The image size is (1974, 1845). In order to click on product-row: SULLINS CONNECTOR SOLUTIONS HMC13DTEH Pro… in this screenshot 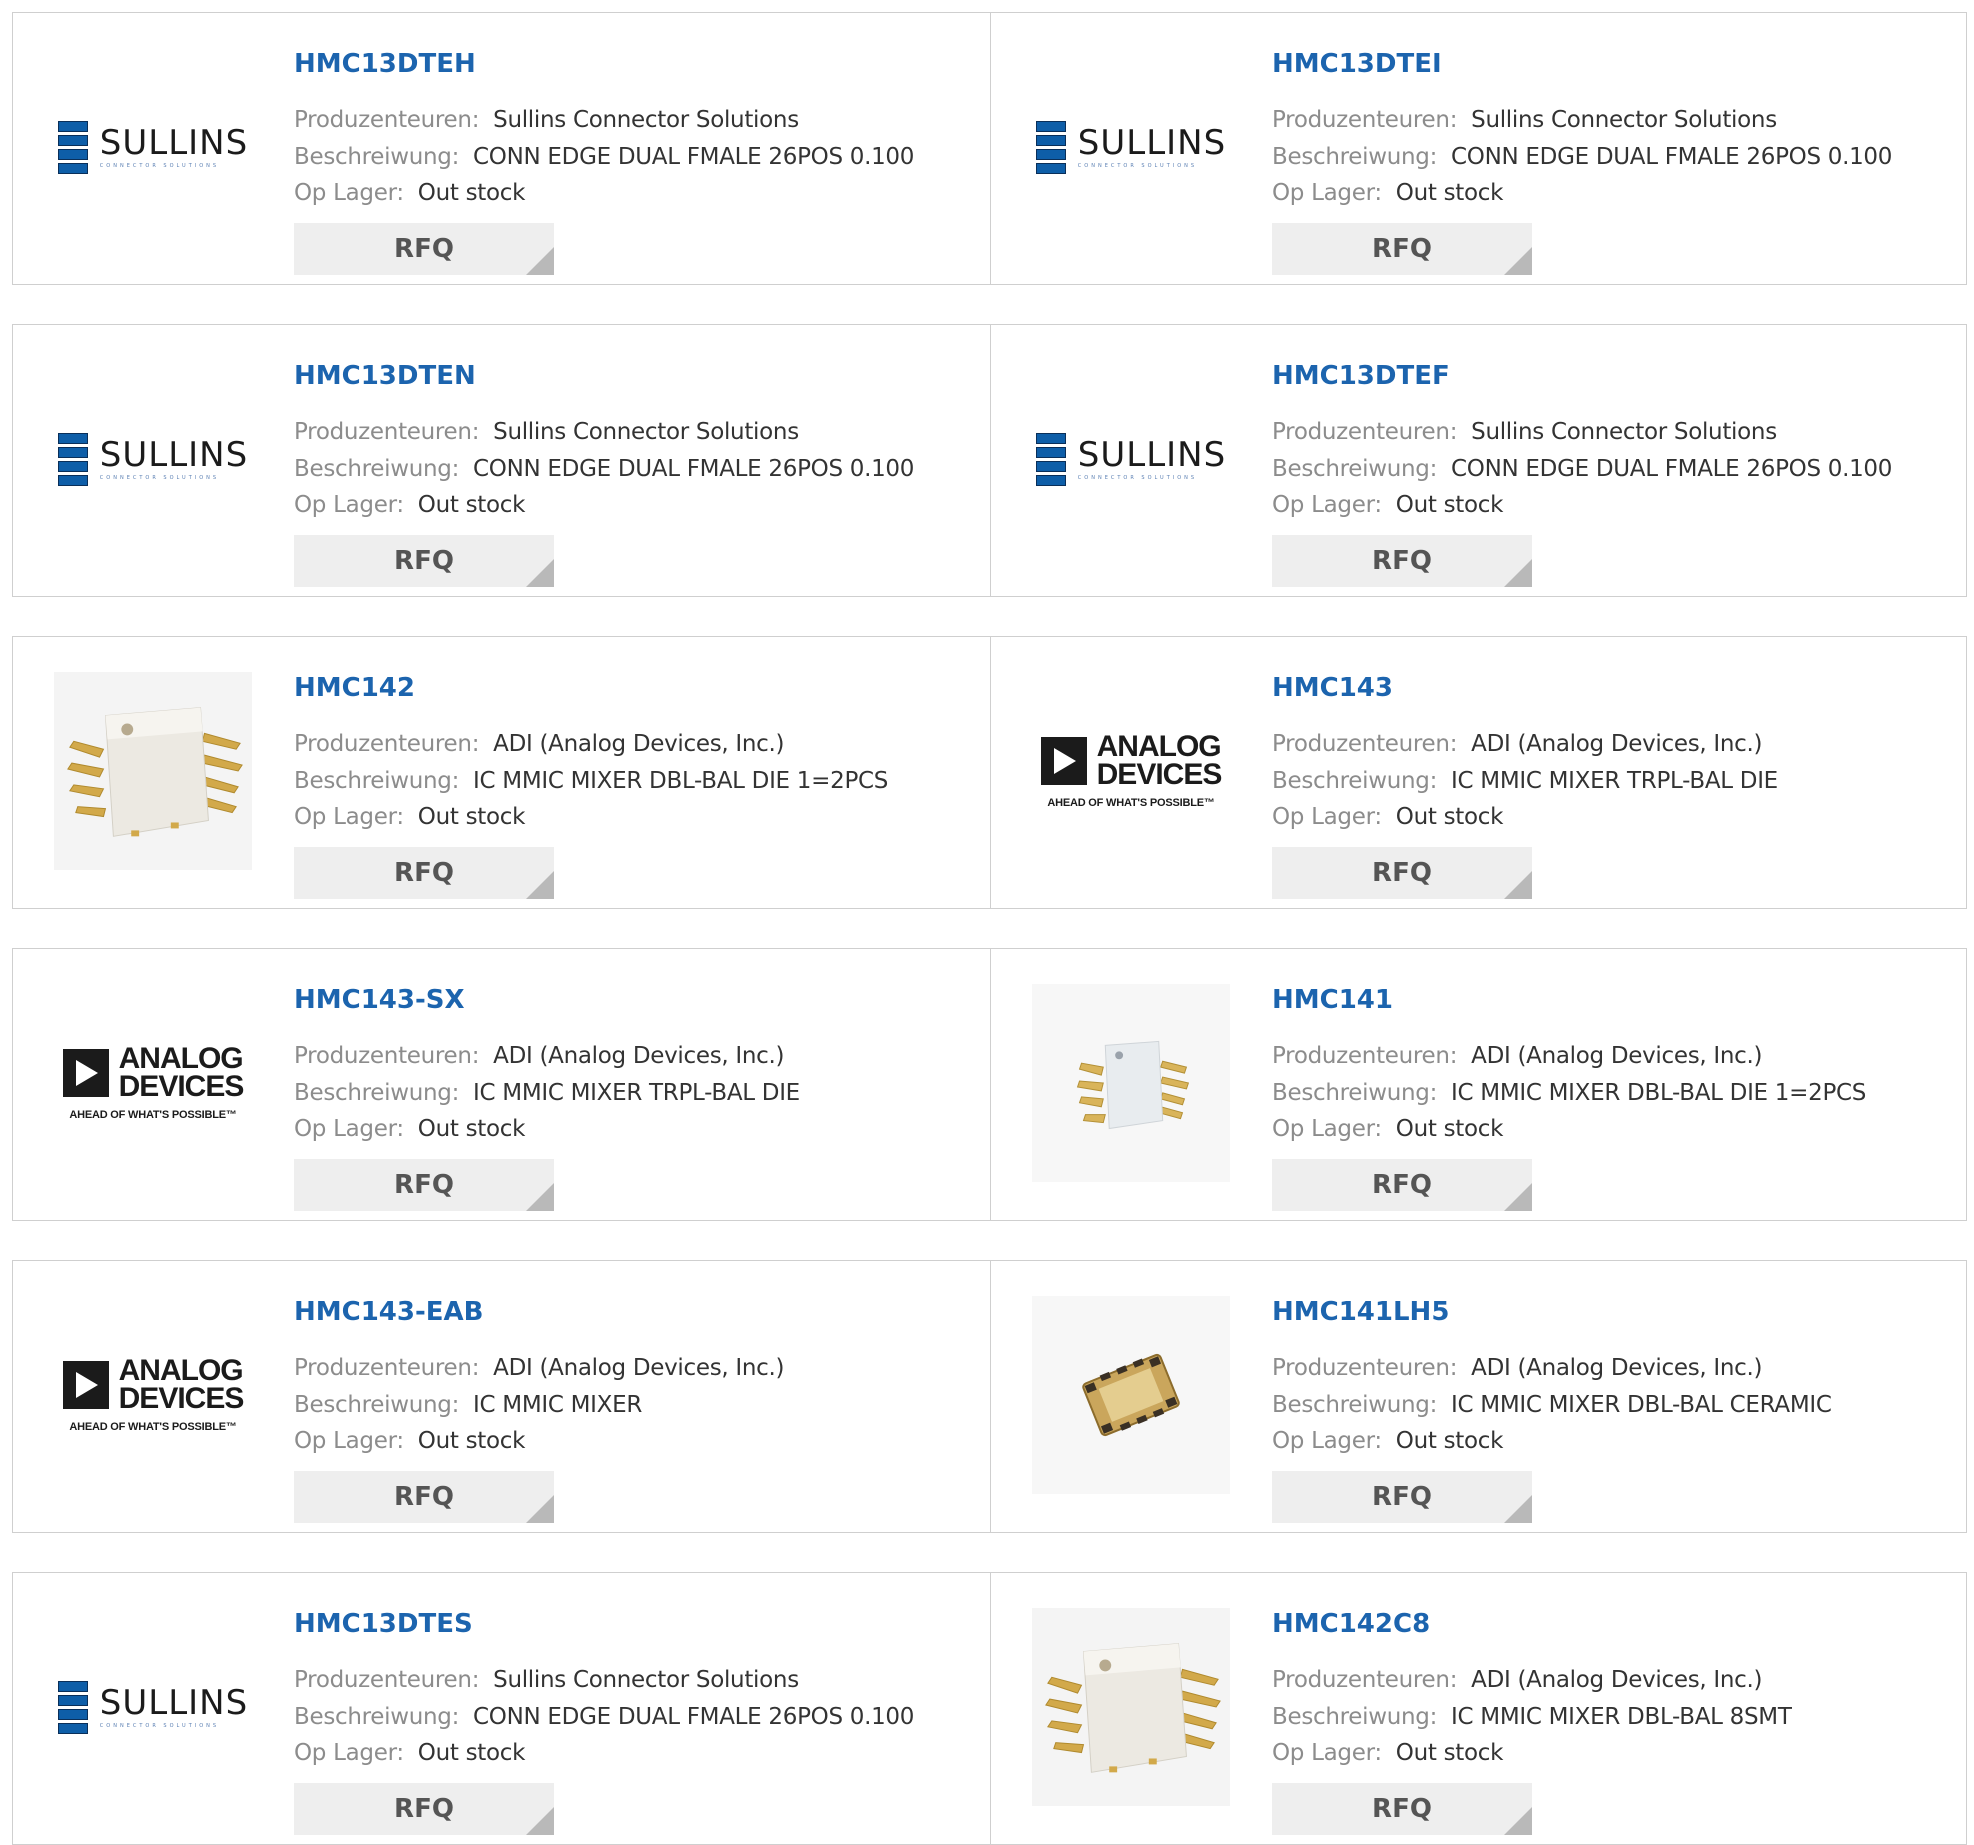, I will do `click(989, 148)`.